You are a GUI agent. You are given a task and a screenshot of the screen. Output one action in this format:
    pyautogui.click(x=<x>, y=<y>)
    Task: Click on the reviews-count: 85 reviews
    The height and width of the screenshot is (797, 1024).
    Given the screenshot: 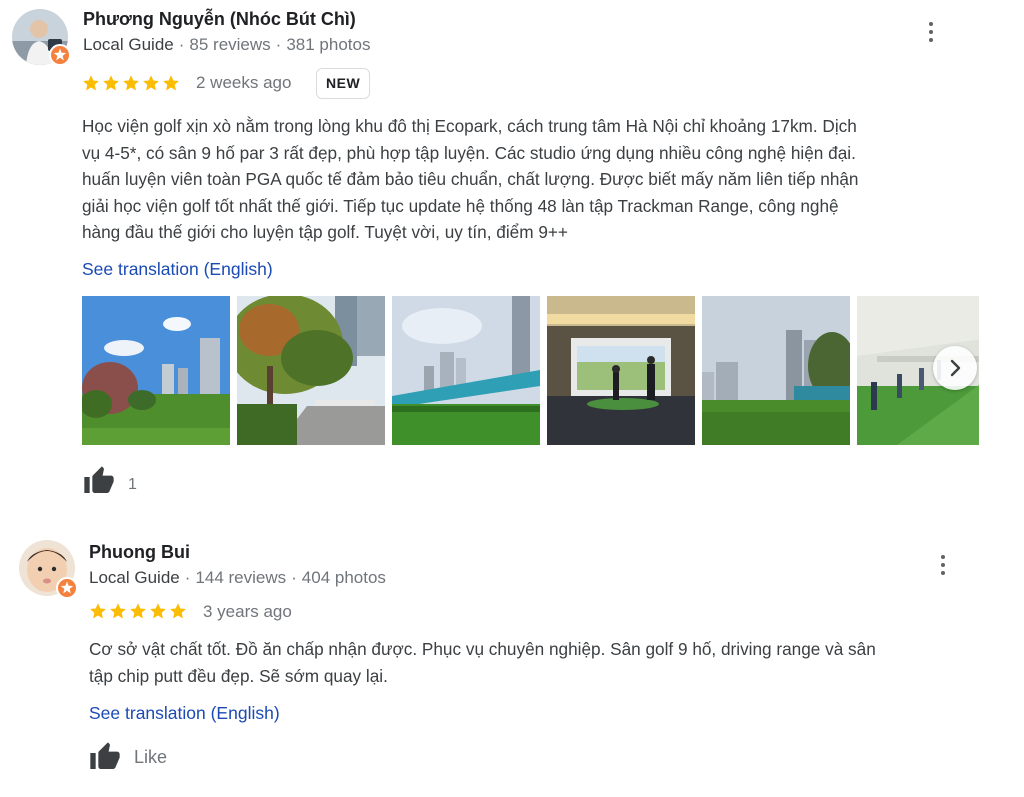 What is the action you would take?
    pyautogui.click(x=230, y=44)
    